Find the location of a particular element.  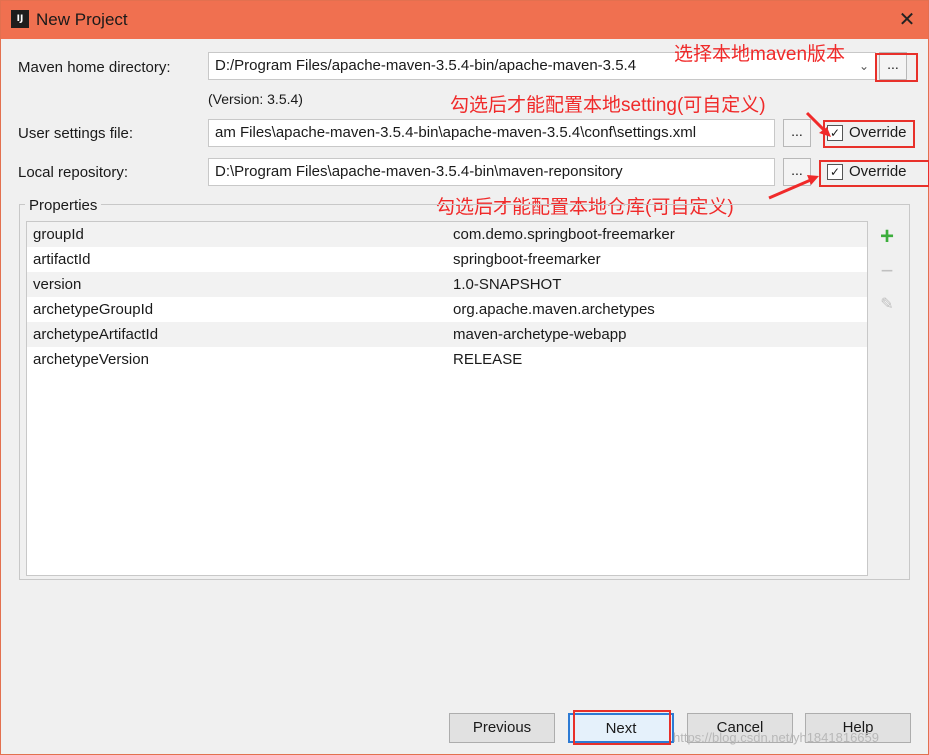

property-key: archetypeVersion is located at coordinates (91, 359).